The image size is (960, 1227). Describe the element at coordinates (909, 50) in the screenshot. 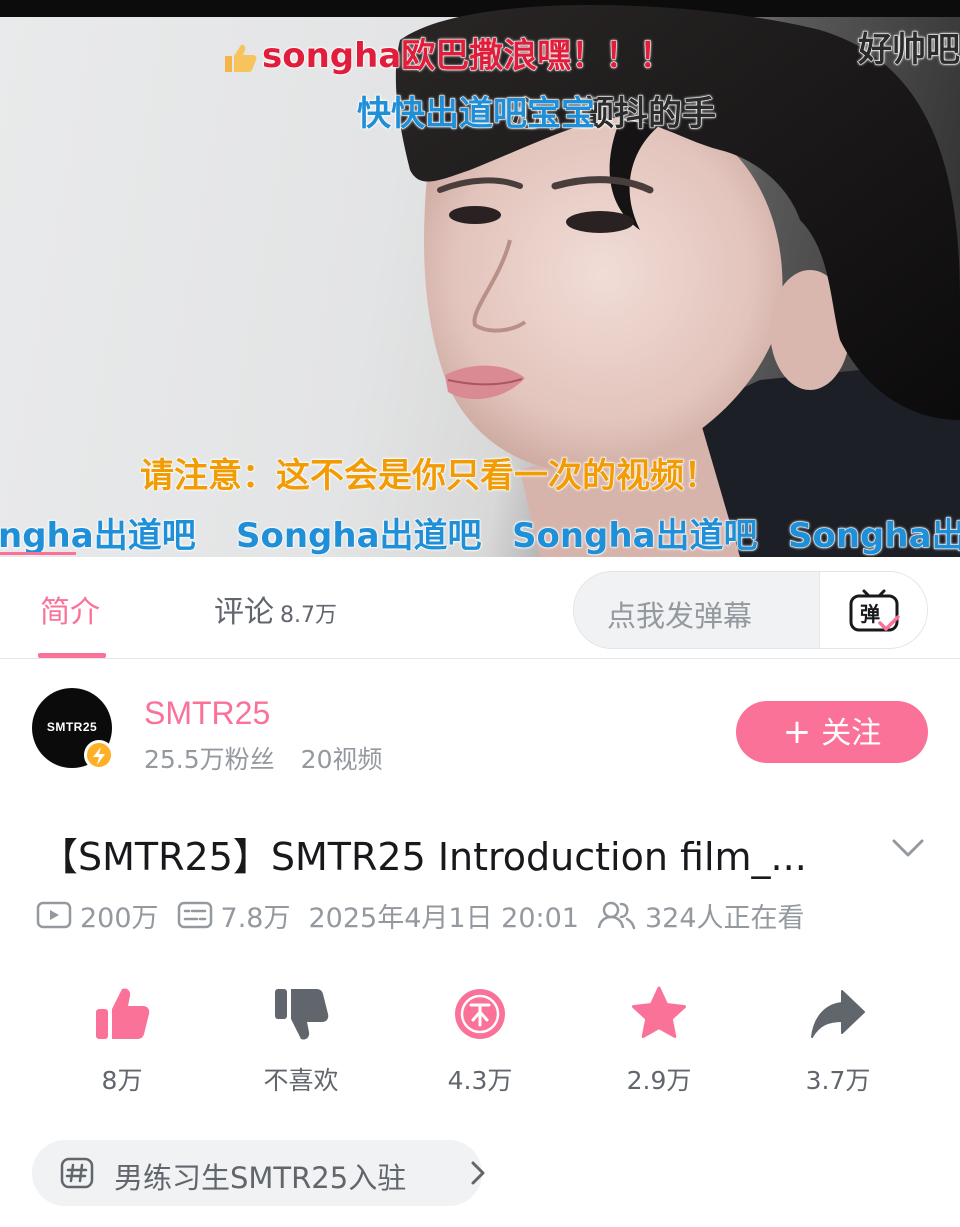

I see `danmaku-comment: 好帅吧` at that location.